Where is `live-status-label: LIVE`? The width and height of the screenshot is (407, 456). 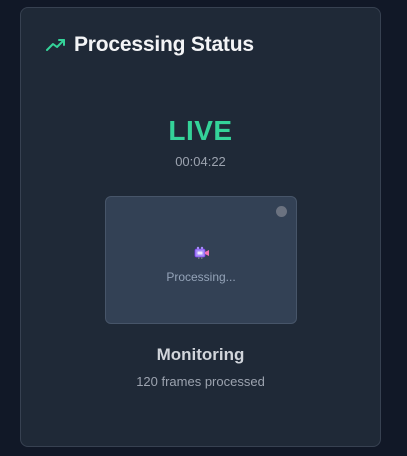 live-status-label: LIVE is located at coordinates (200, 130).